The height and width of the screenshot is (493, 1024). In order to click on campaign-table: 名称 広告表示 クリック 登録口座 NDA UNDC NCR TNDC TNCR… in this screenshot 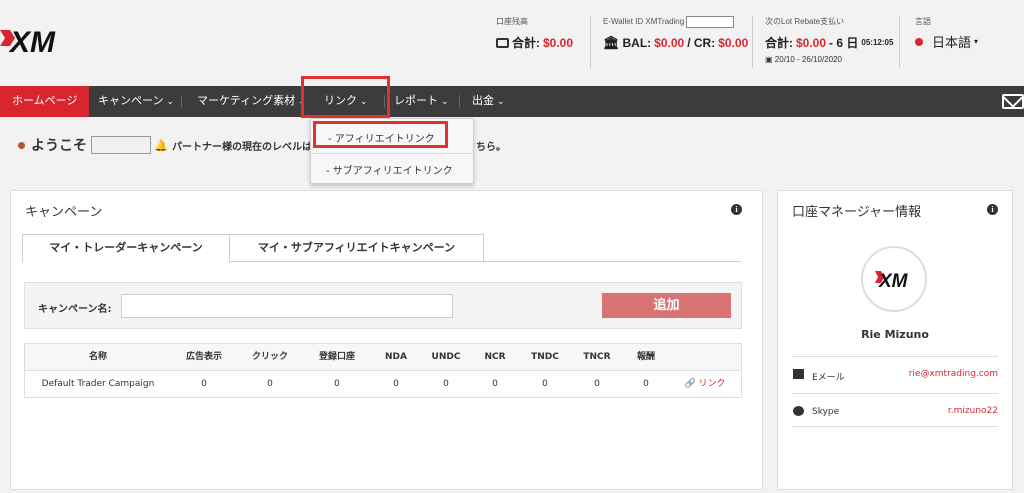, I will do `click(383, 370)`.